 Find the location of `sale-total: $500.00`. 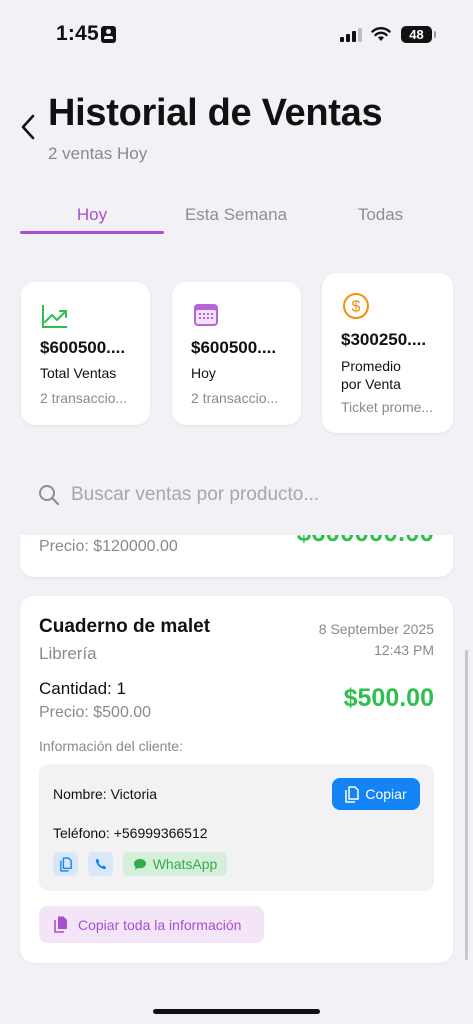

sale-total: $500.00 is located at coordinates (388, 698).